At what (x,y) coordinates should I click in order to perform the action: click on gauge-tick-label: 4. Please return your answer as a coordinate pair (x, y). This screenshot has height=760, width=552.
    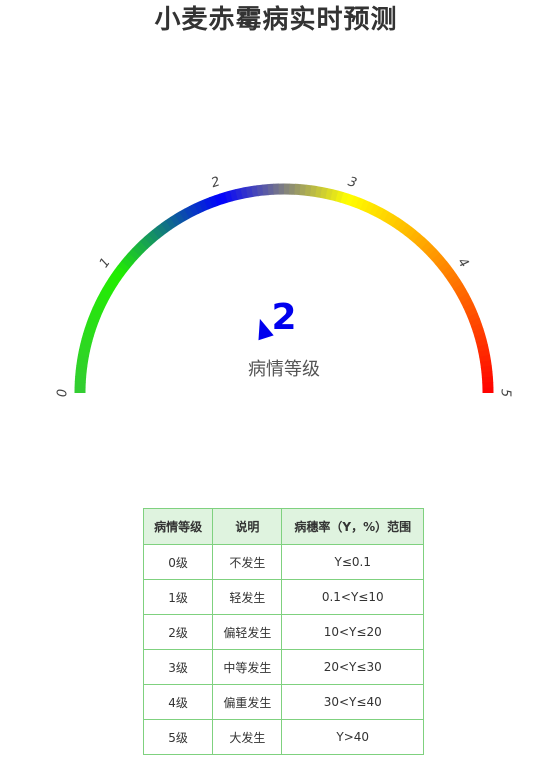
    Looking at the image, I should click on (462, 263).